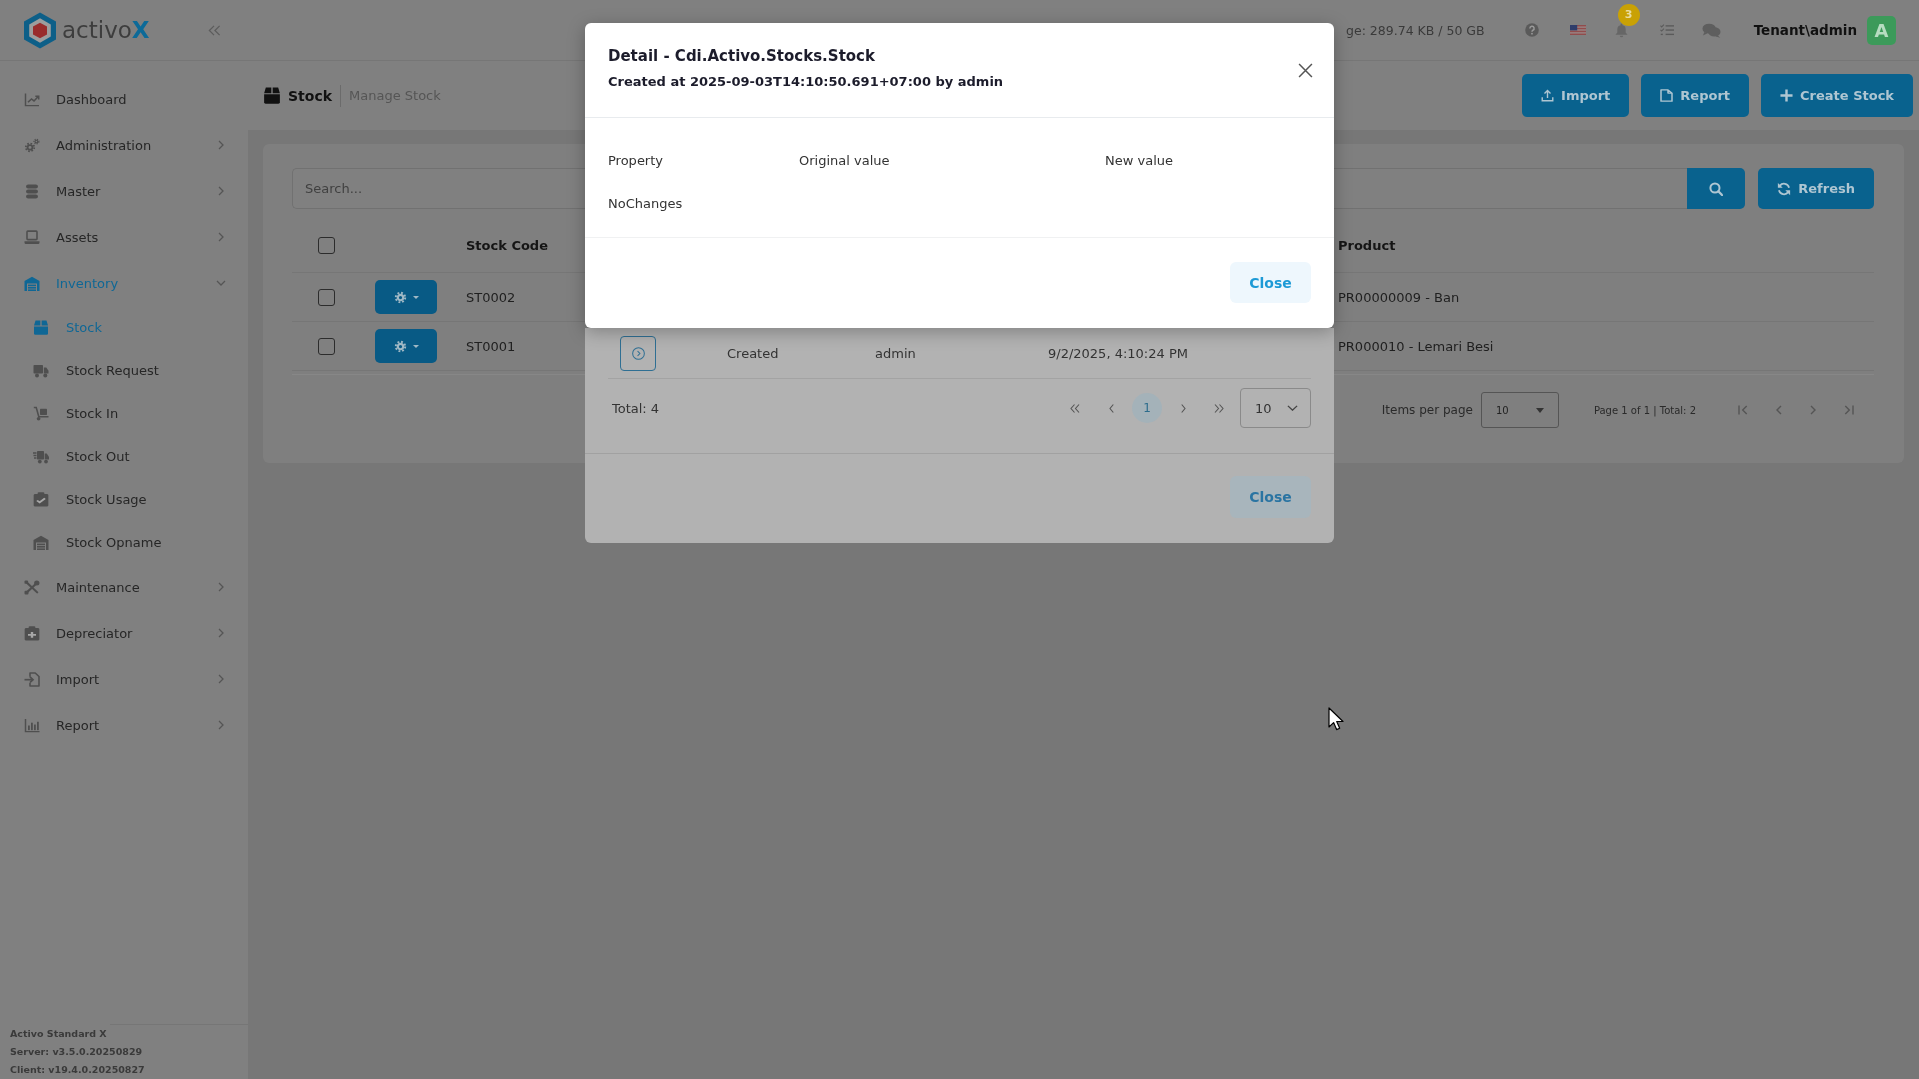  What do you see at coordinates (214, 30) in the screenshot?
I see `collapse-sidebar-icon` at bounding box center [214, 30].